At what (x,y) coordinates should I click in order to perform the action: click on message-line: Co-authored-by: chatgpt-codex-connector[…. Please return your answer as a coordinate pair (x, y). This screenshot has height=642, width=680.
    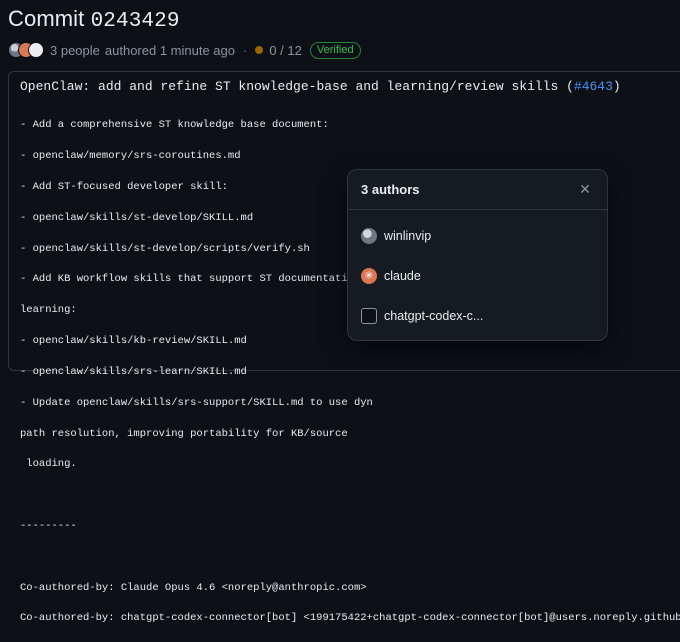
    Looking at the image, I should click on (350, 618).